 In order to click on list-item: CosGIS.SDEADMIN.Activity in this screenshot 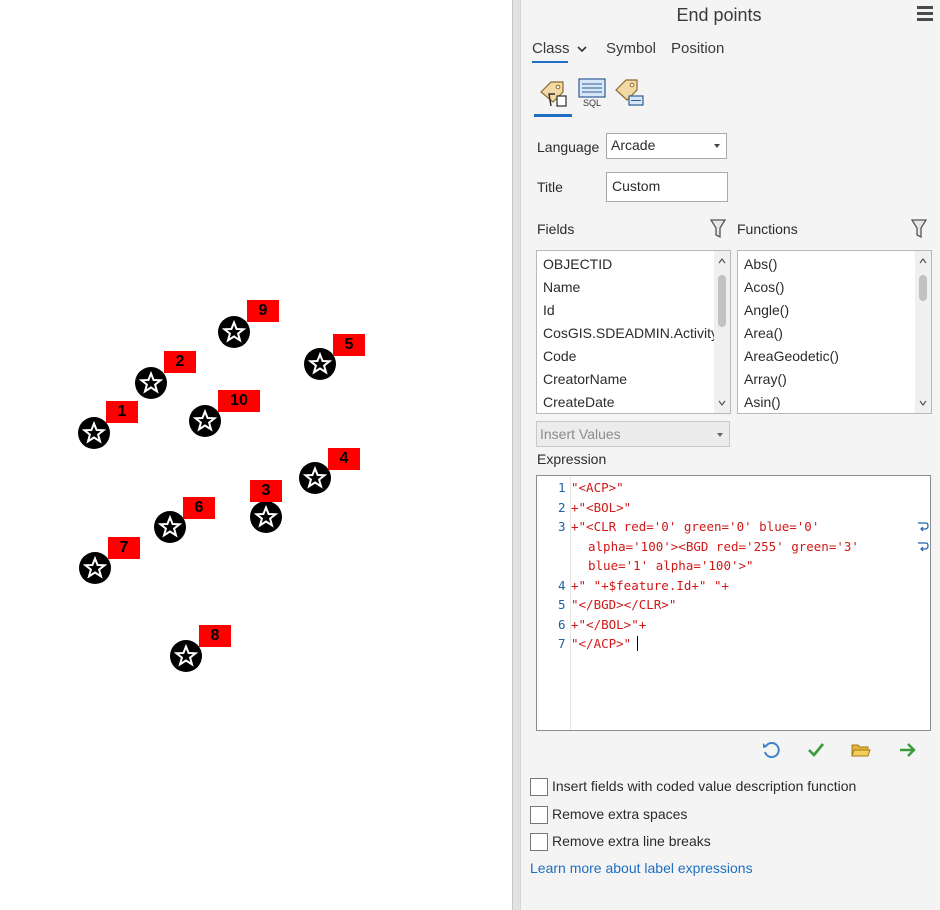, I will do `click(629, 333)`.